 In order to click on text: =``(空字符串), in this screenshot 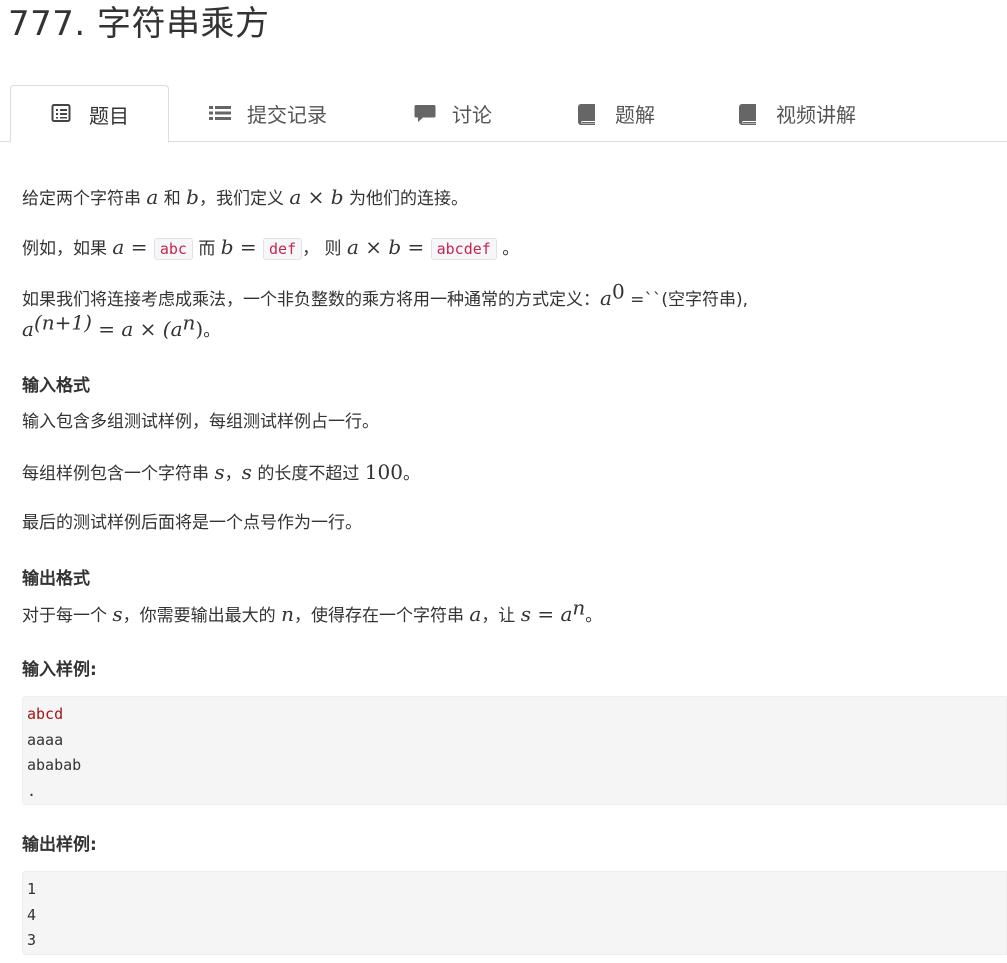, I will do `click(686, 300)`.